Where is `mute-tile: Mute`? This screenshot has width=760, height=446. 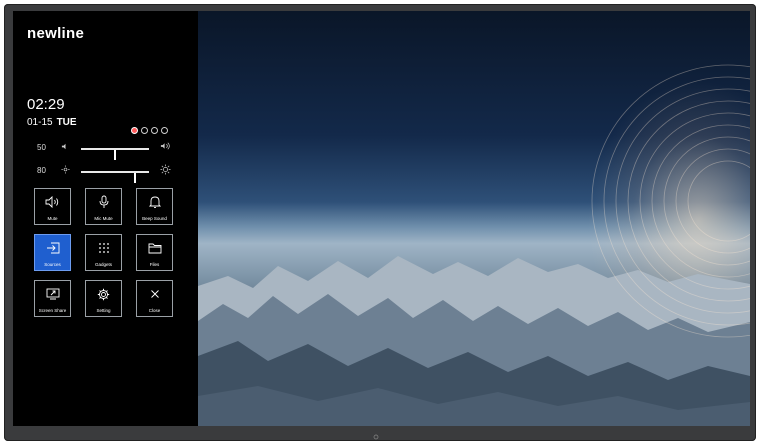
mute-tile: Mute is located at coordinates (52, 206).